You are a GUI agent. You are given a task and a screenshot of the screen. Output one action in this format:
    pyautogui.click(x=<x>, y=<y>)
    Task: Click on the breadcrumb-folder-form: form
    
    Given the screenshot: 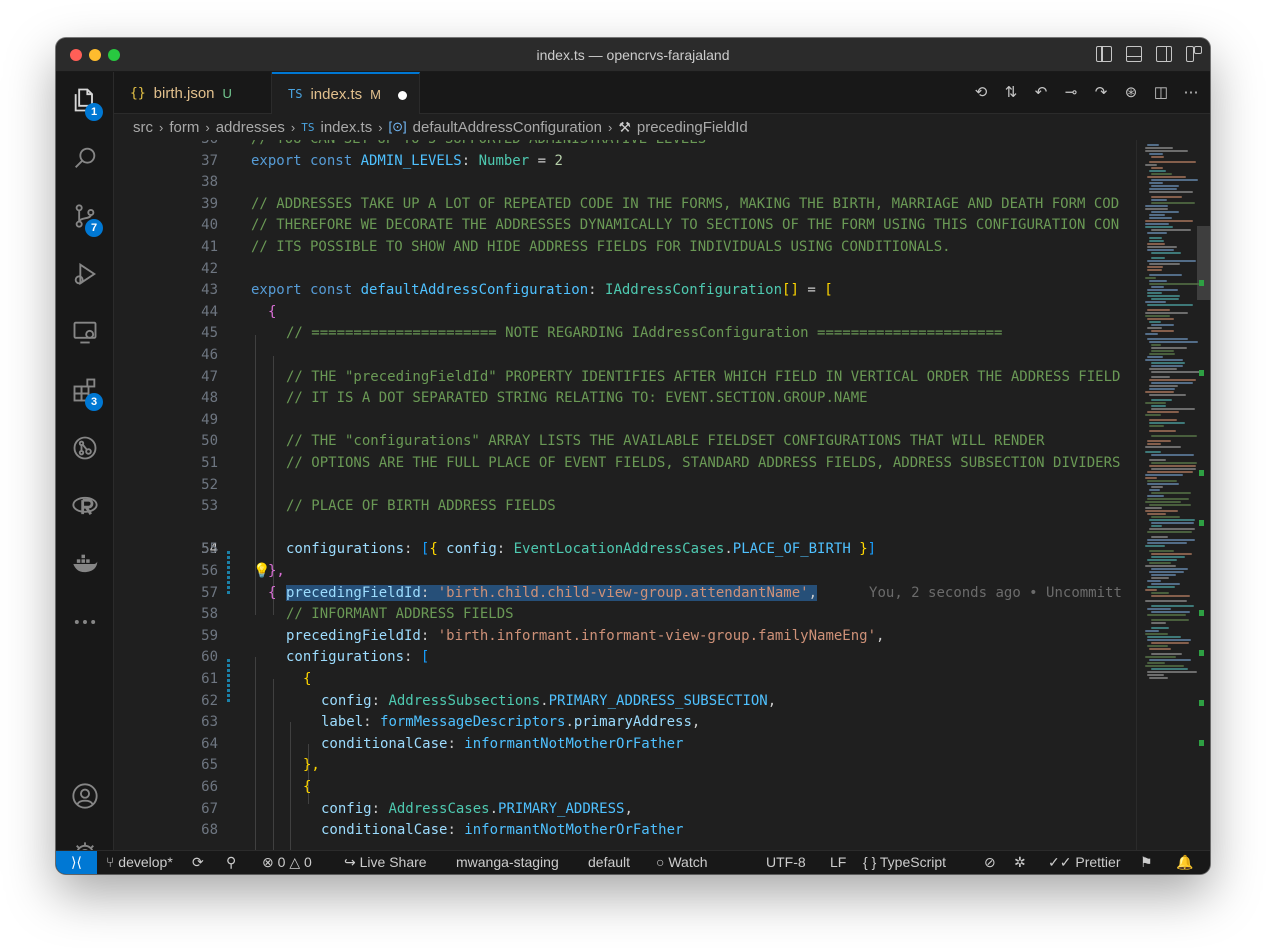 What is the action you would take?
    pyautogui.click(x=184, y=127)
    